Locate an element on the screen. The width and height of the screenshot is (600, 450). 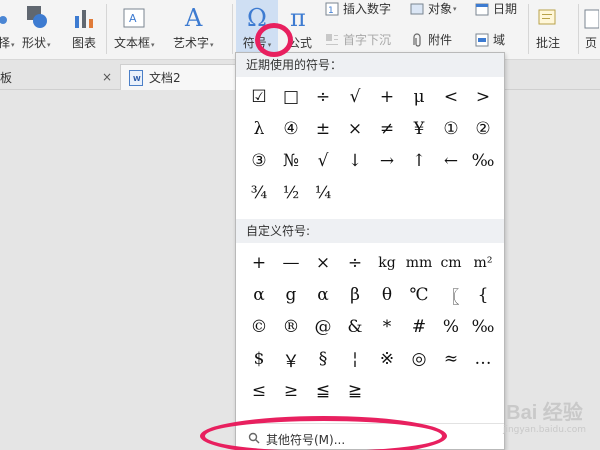
field-label: 域 is located at coordinates (499, 40).